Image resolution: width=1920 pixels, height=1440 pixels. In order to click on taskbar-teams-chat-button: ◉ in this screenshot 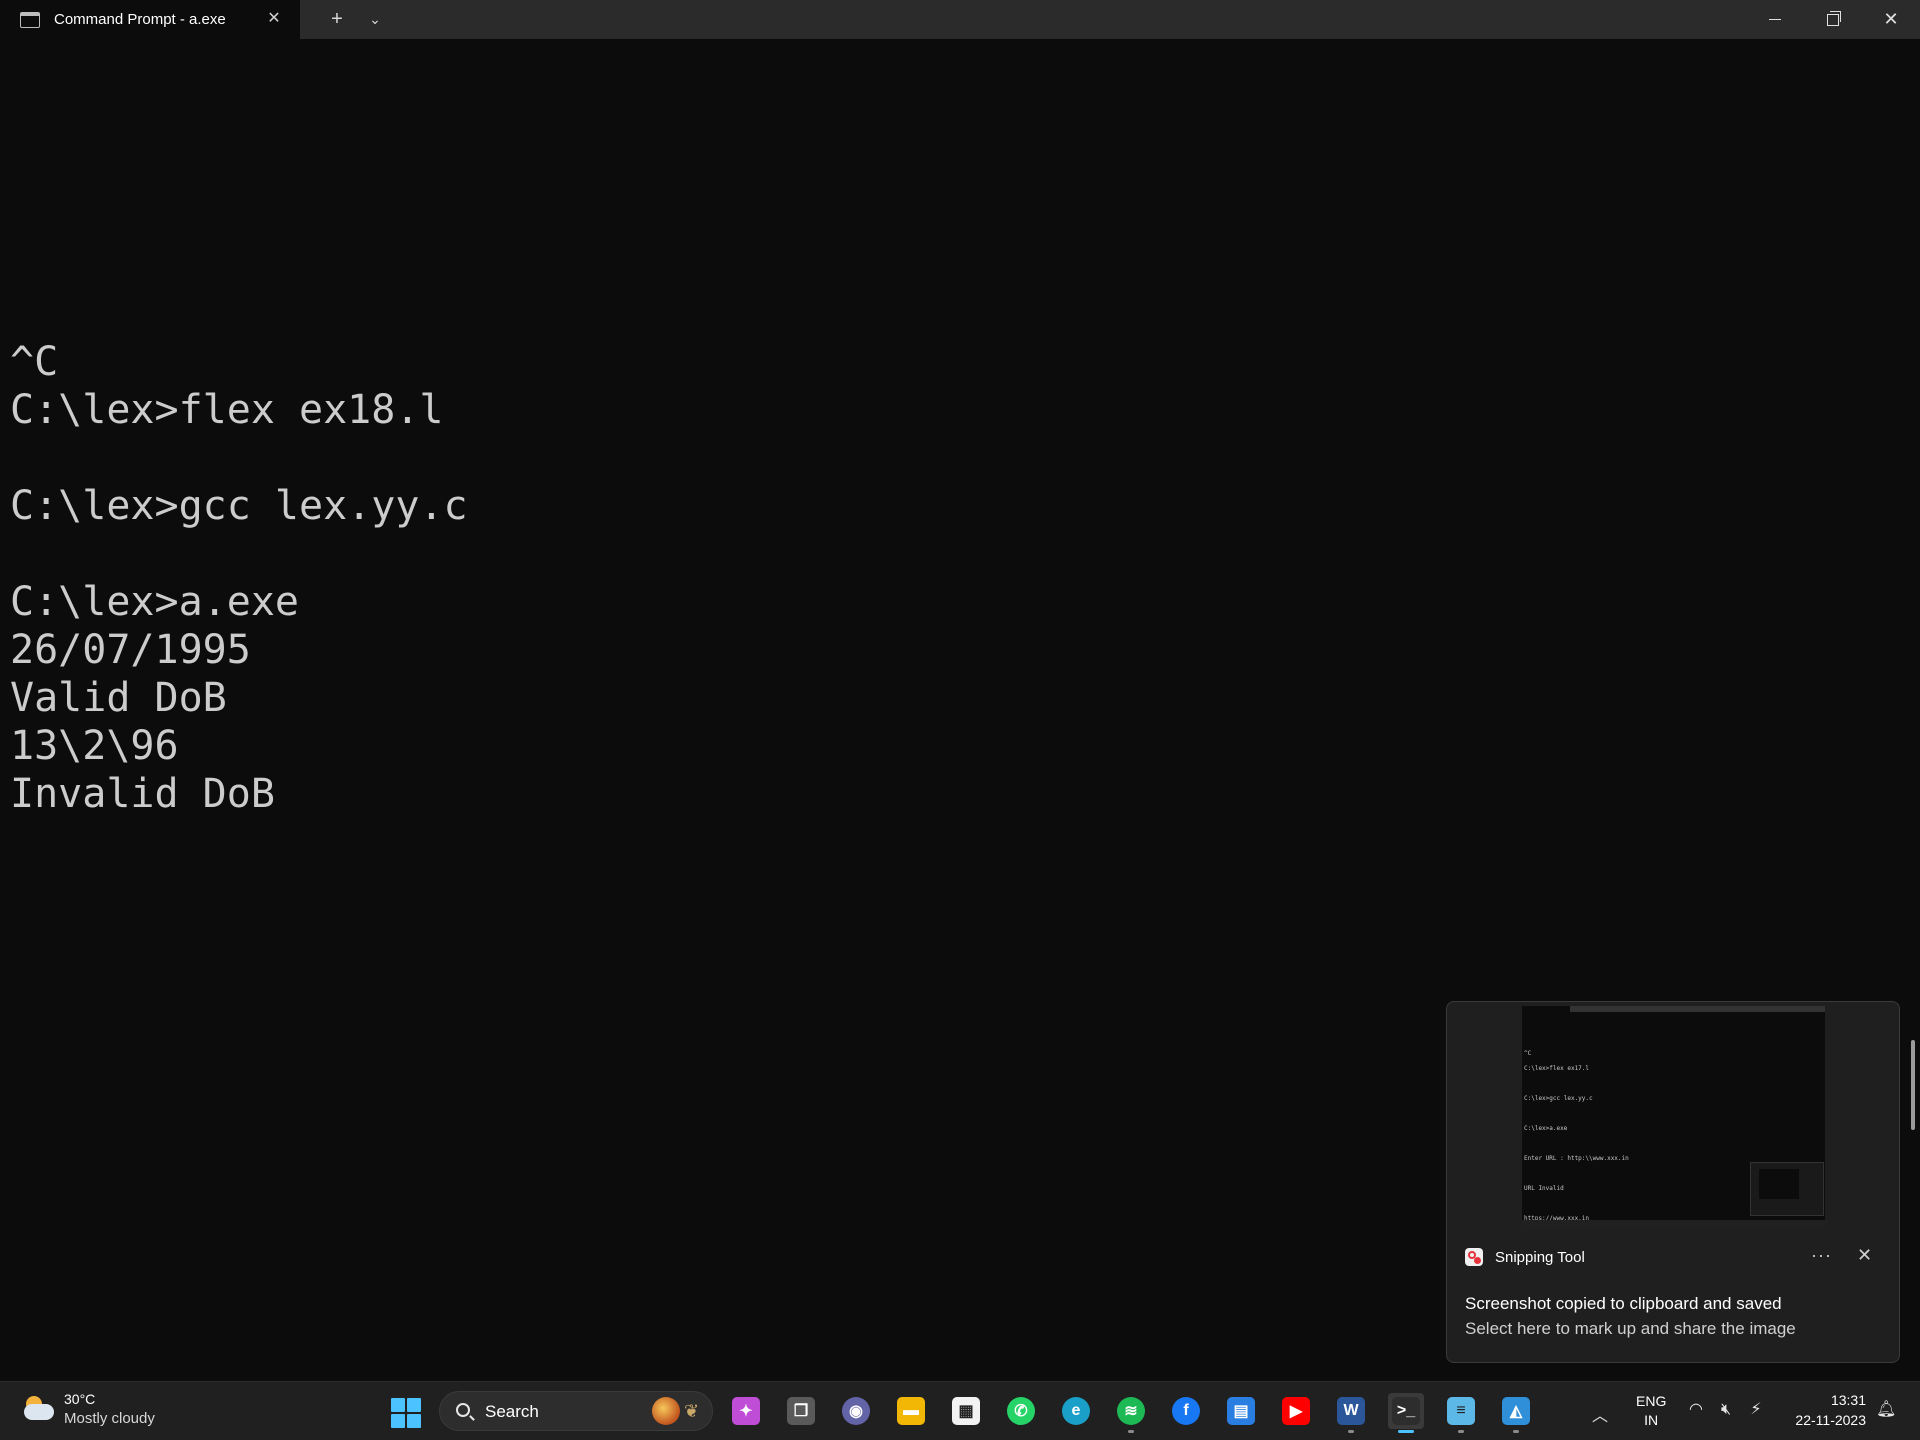, I will do `click(856, 1411)`.